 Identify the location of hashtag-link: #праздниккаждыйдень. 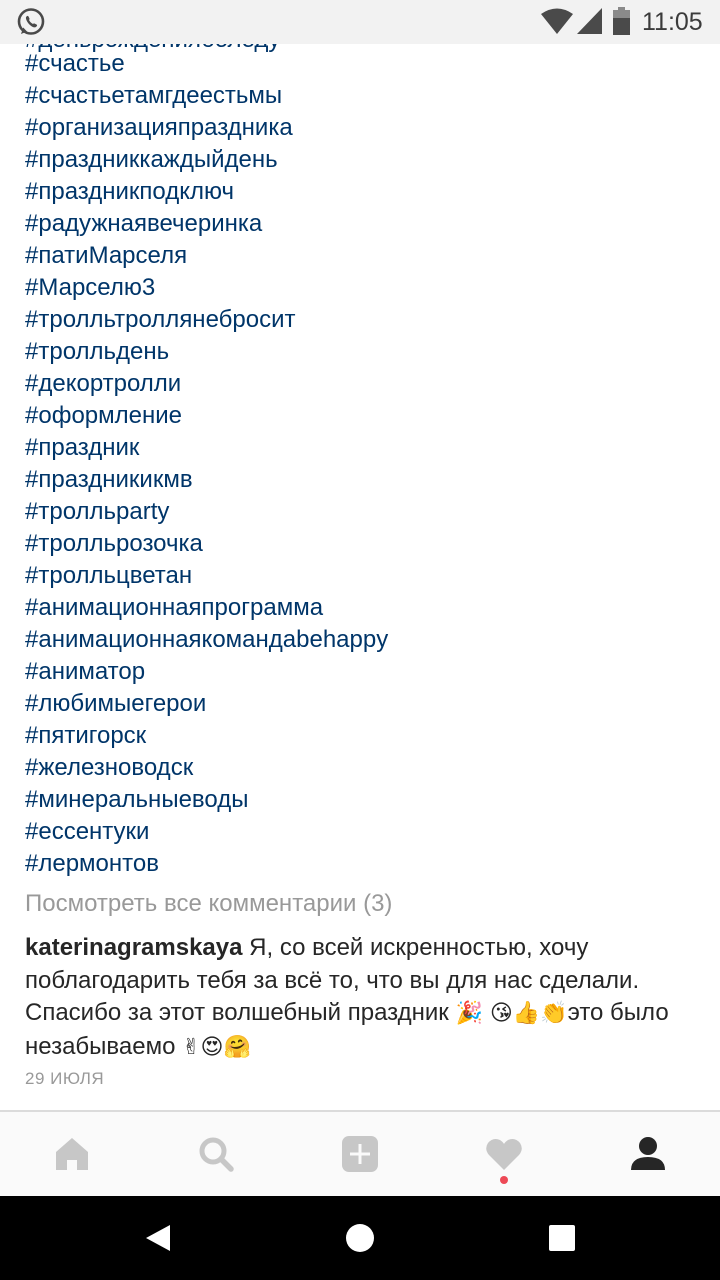
(206, 160).